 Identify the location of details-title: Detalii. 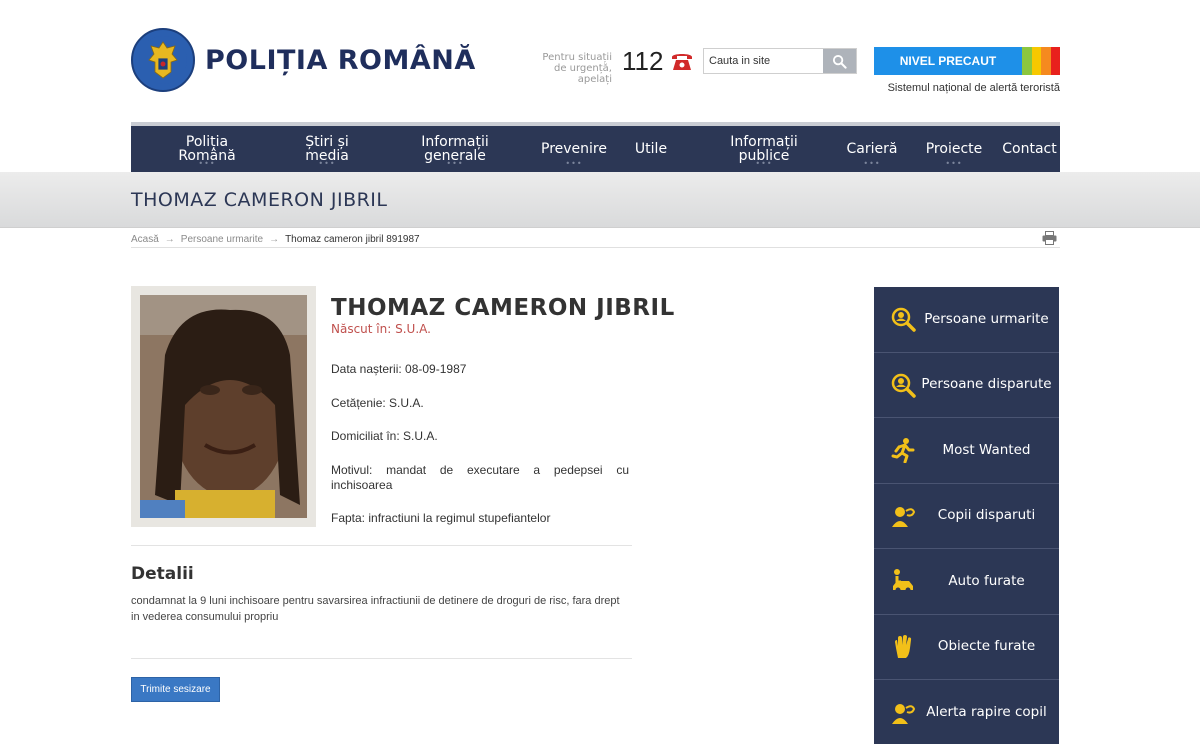
(162, 574).